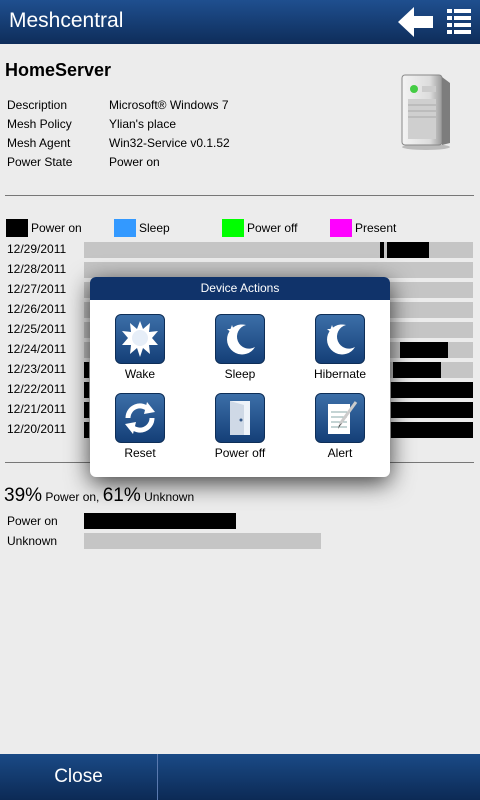 This screenshot has width=480, height=800. What do you see at coordinates (58, 70) in the screenshot?
I see `device-name: HomeServer` at bounding box center [58, 70].